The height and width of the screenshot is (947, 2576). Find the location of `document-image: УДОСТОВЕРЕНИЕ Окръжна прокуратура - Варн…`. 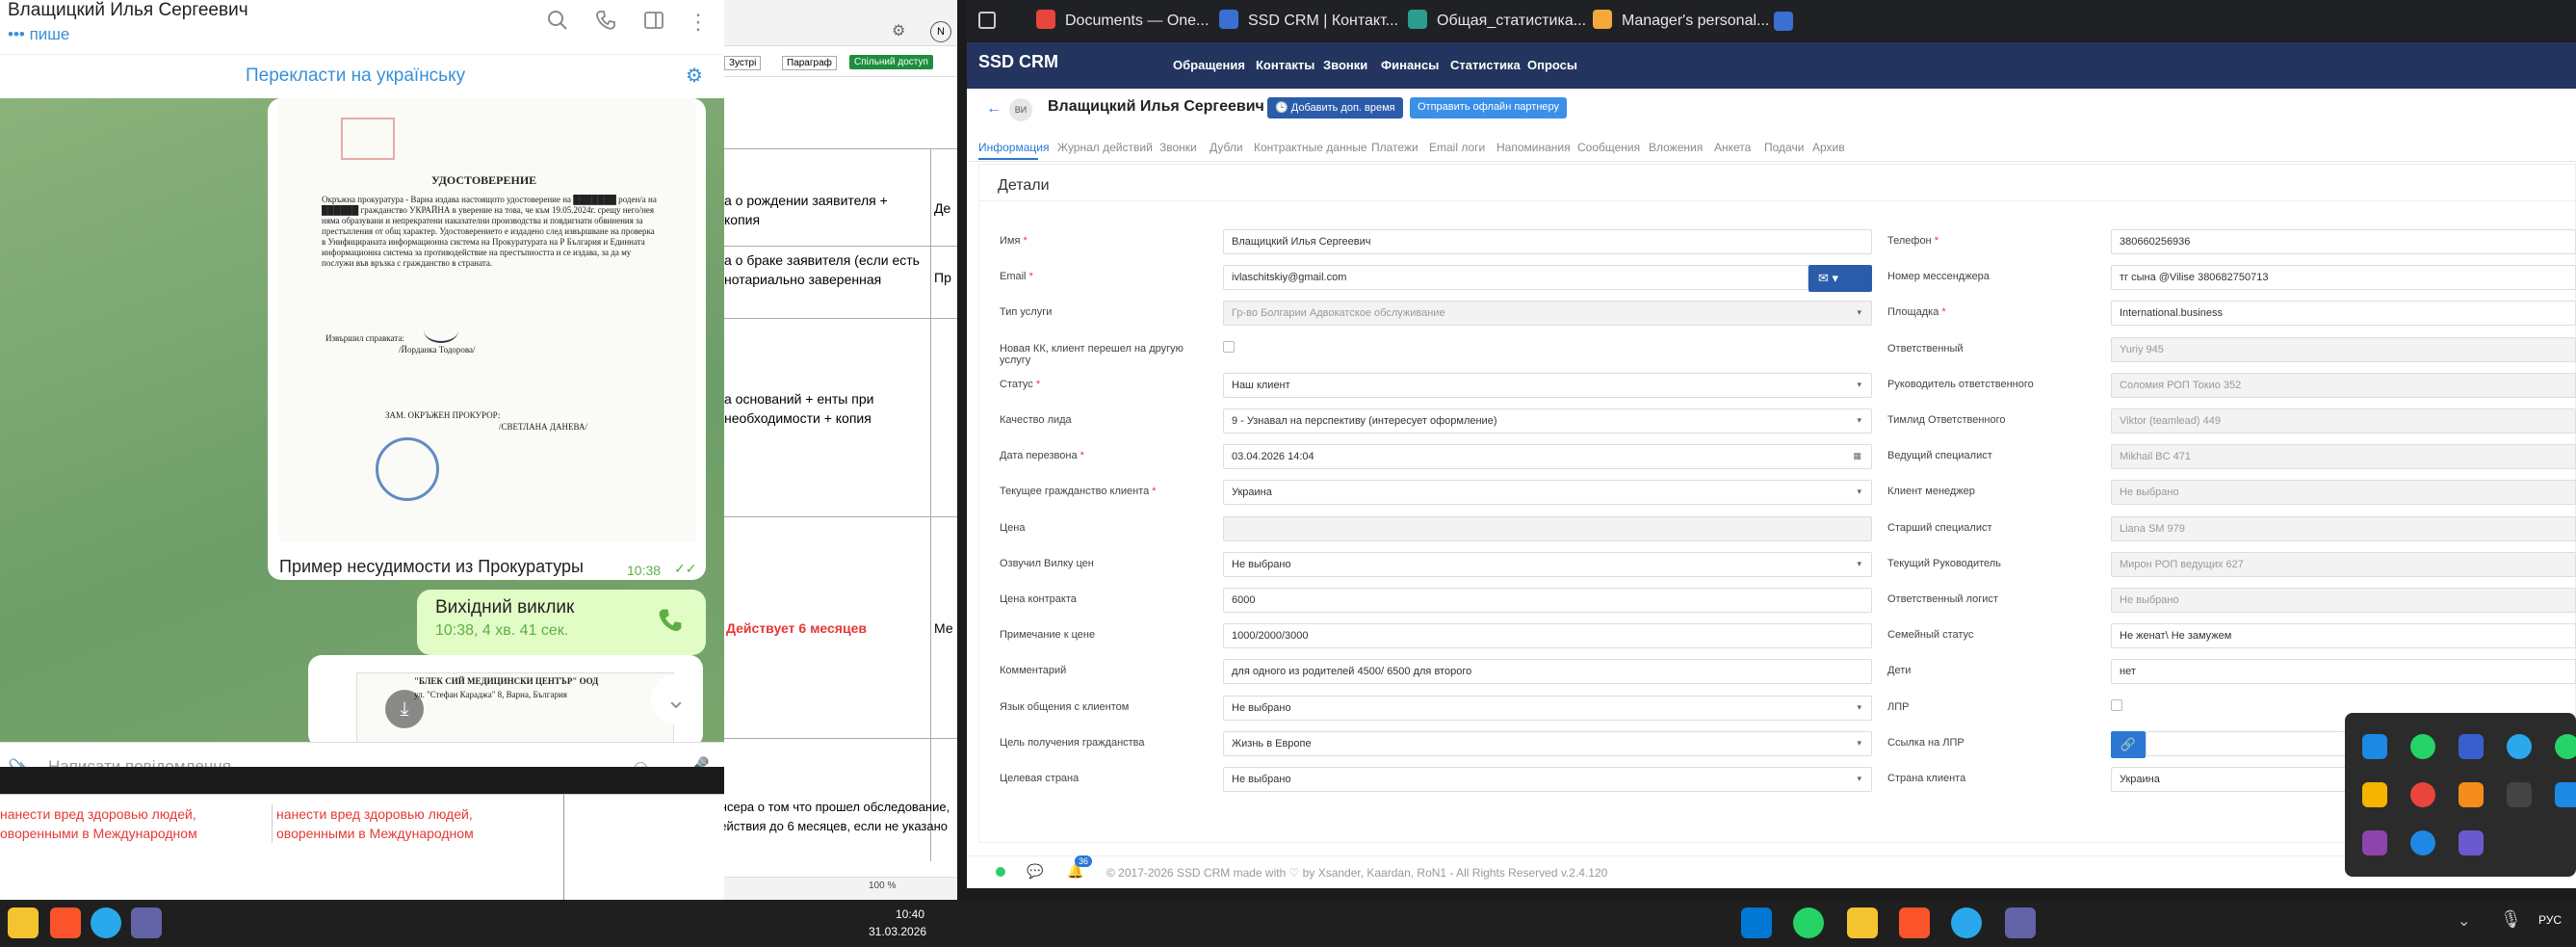

document-image: УДОСТОВЕРЕНИЕ Окръжна прокуратура - Варн… is located at coordinates (487, 319).